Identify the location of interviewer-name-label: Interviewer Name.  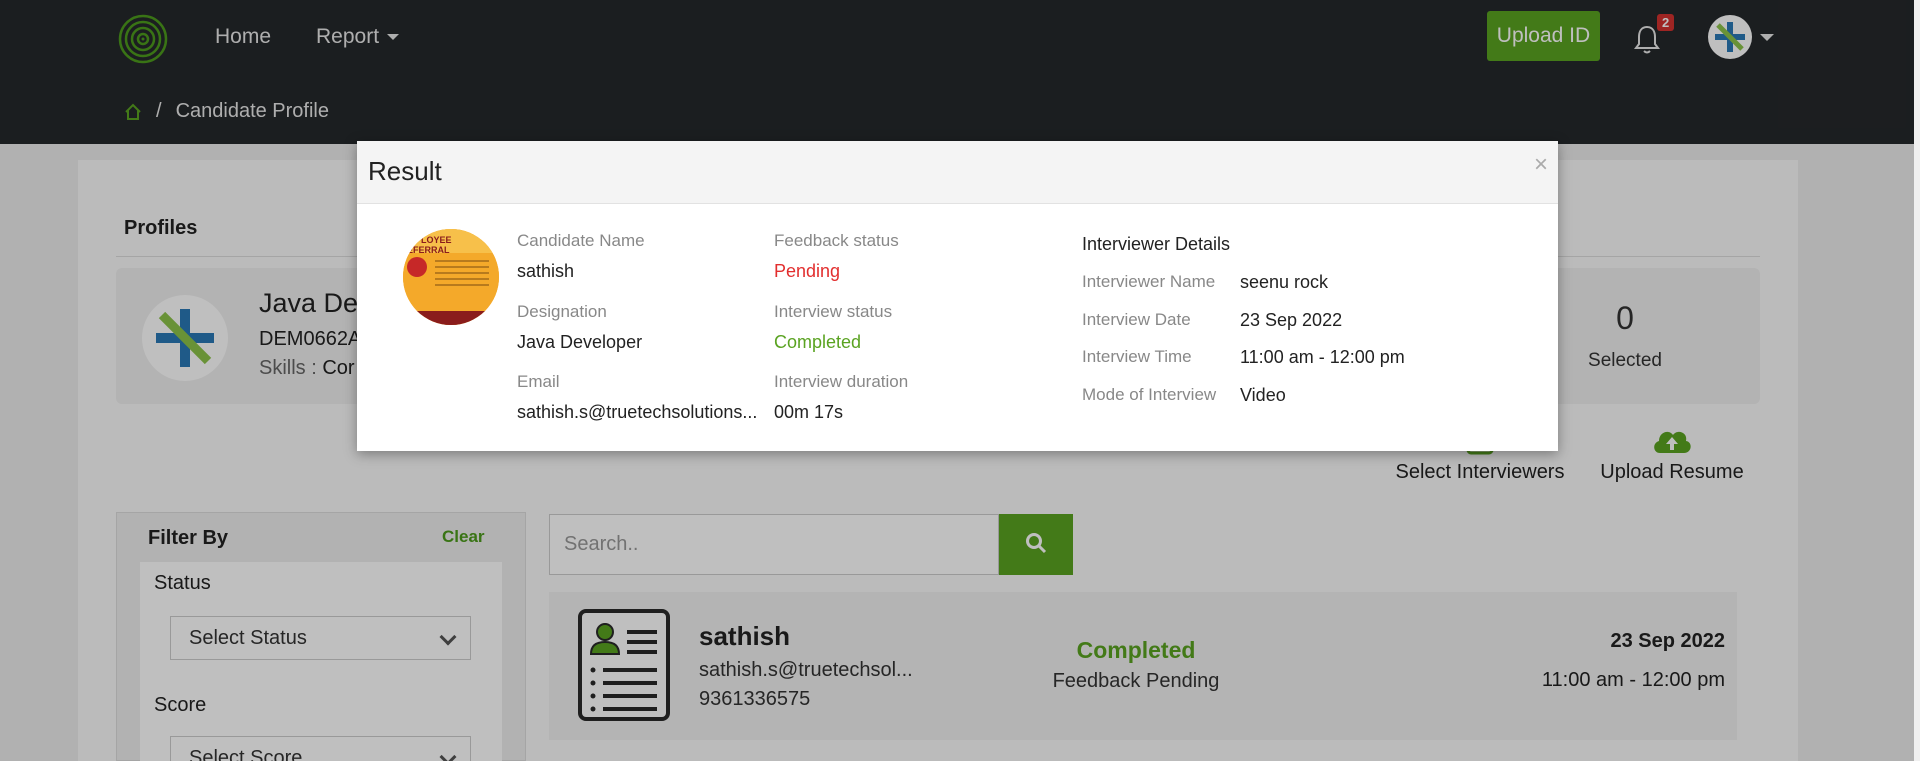
(1149, 281).